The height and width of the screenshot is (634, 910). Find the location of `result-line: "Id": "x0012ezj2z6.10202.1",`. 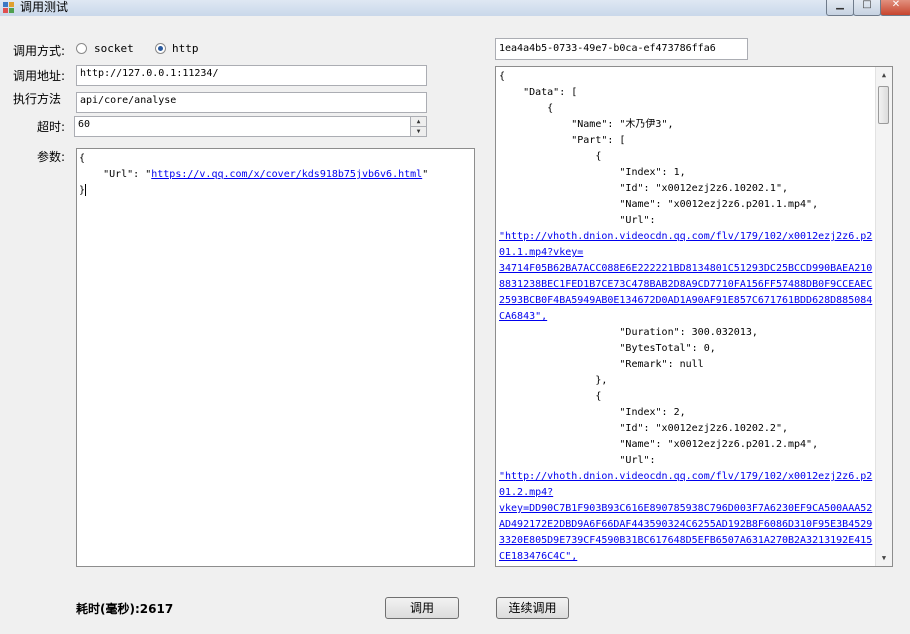

result-line: "Id": "x0012ezj2z6.10202.1", is located at coordinates (686, 189).